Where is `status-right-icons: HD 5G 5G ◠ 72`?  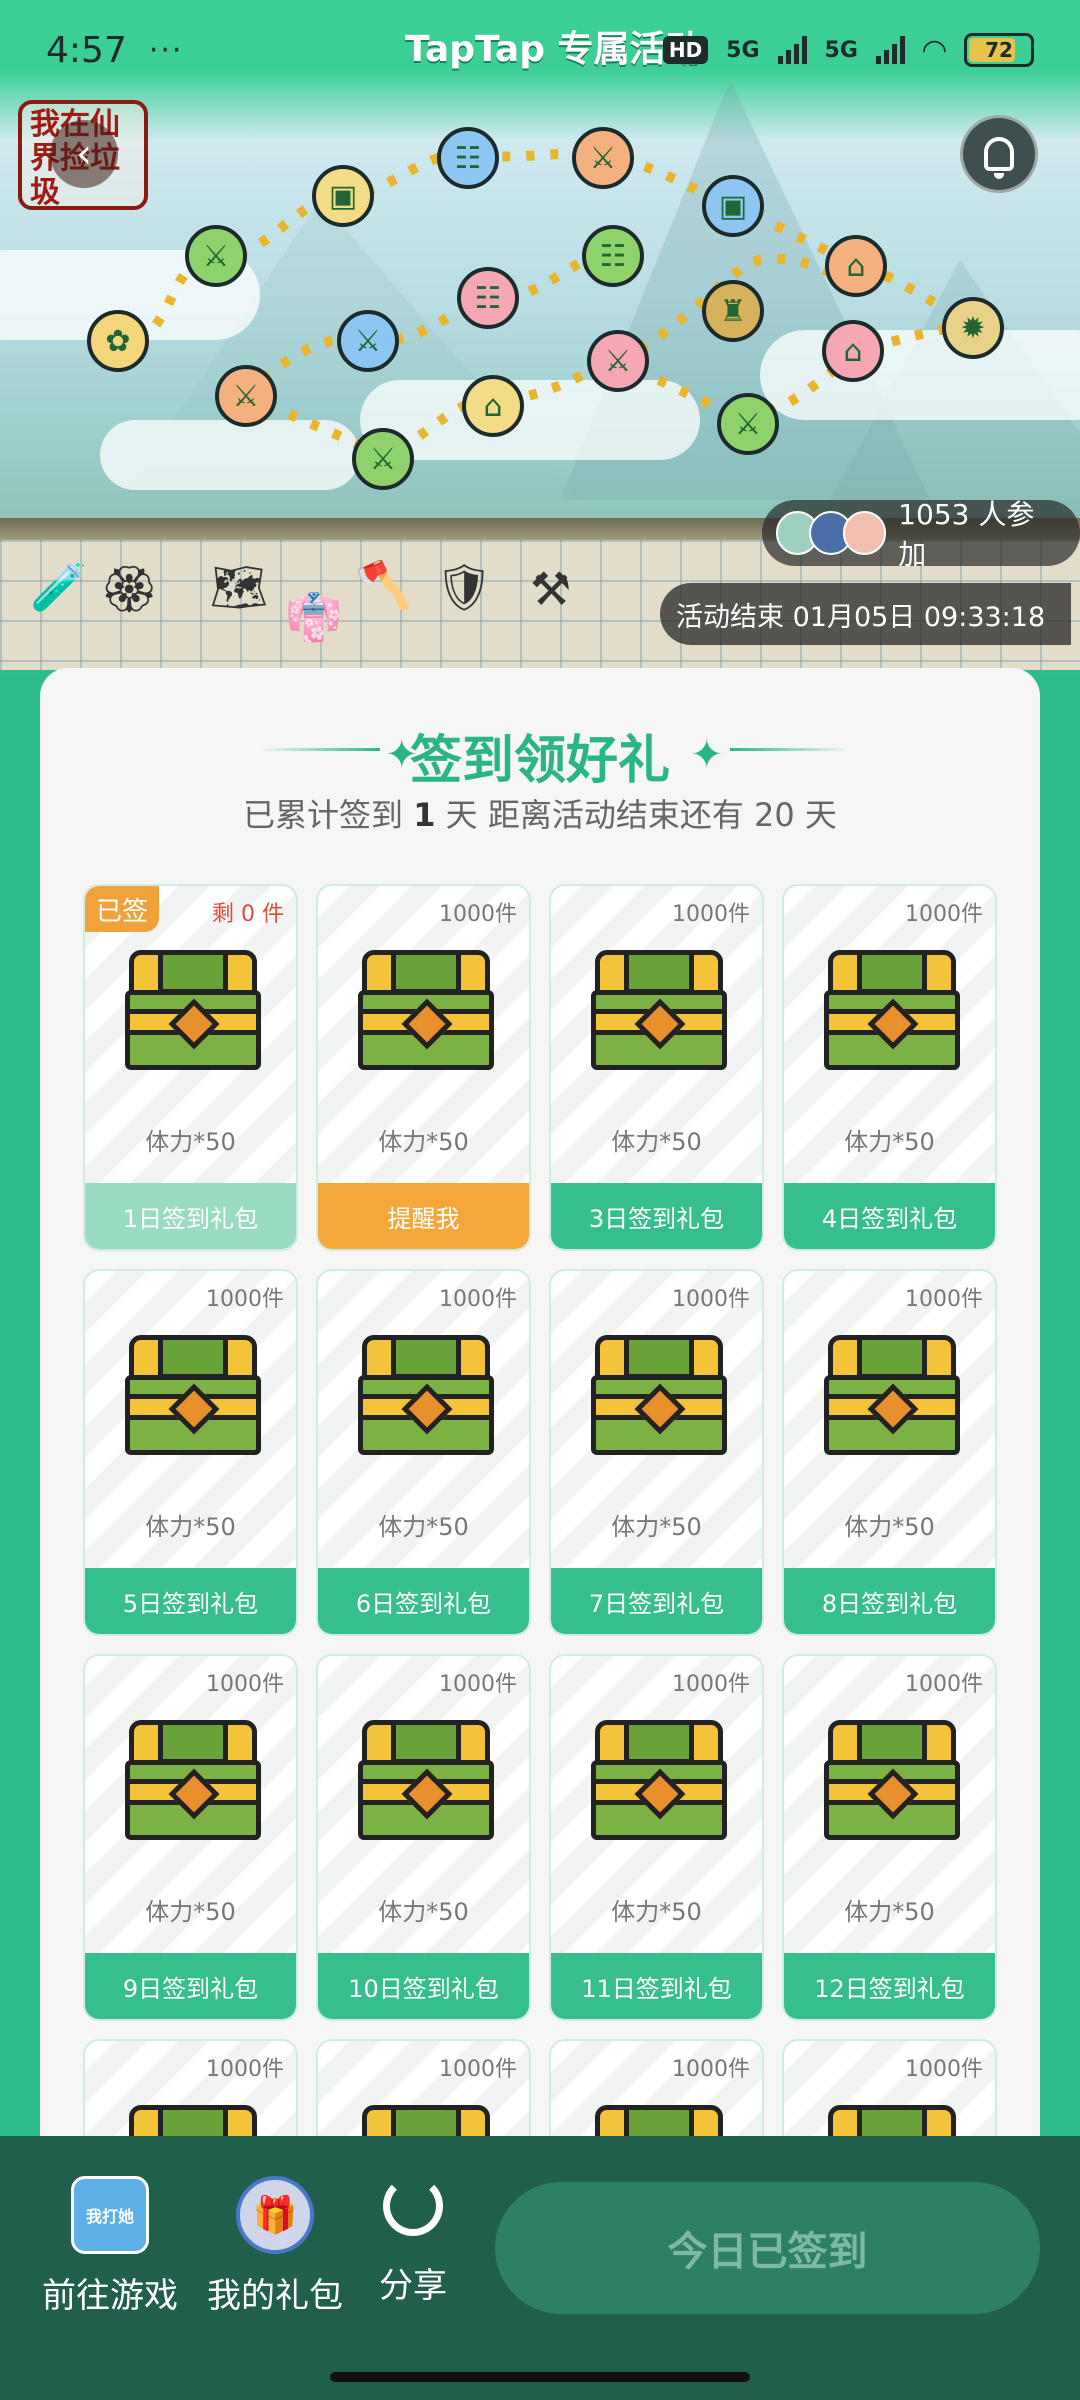
status-right-icons: HD 5G 5G ◠ 72 is located at coordinates (848, 50).